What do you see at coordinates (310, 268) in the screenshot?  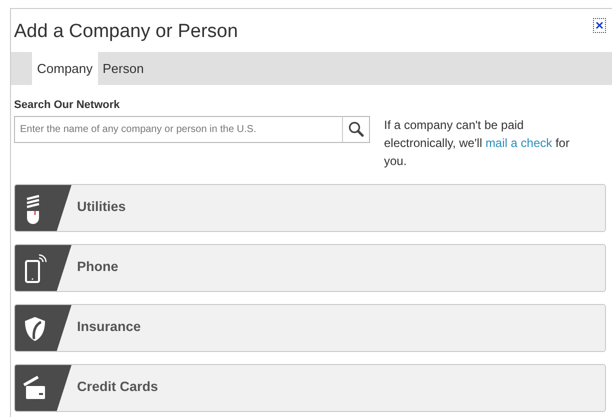 I see `category-button: Phone` at bounding box center [310, 268].